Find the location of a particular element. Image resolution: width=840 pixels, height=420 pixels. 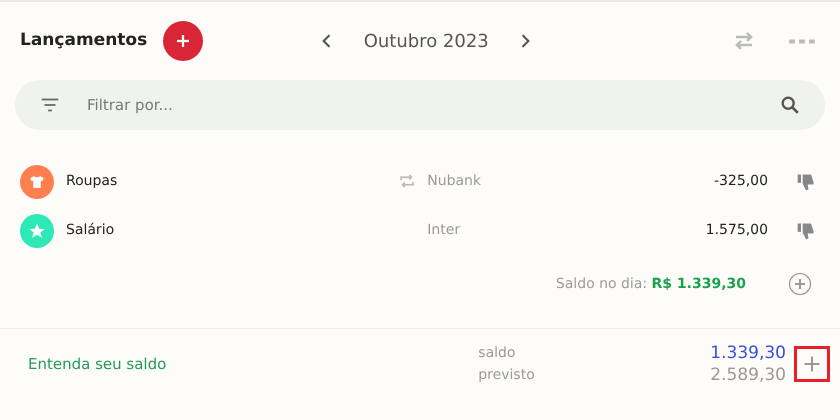

account-name: Nubank is located at coordinates (454, 181).